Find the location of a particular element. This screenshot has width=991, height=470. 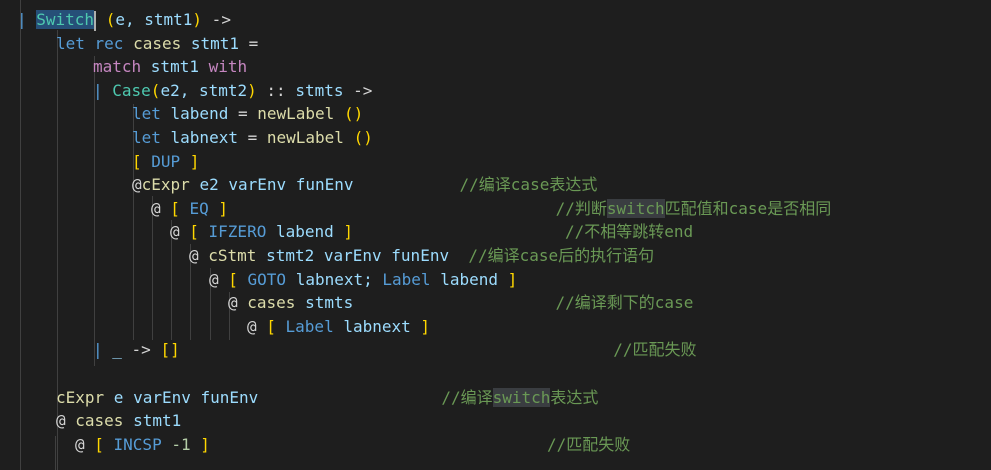

code-line: [ DUP ] is located at coordinates (165, 162).